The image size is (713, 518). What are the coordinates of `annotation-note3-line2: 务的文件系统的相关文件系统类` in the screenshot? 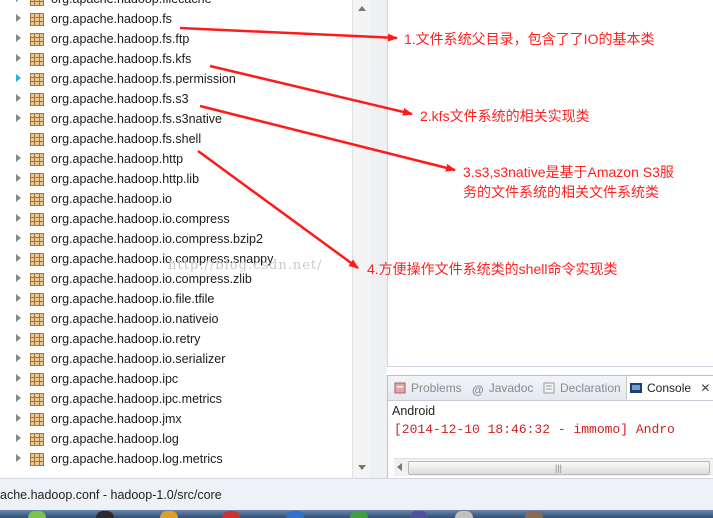 It's located at (561, 192).